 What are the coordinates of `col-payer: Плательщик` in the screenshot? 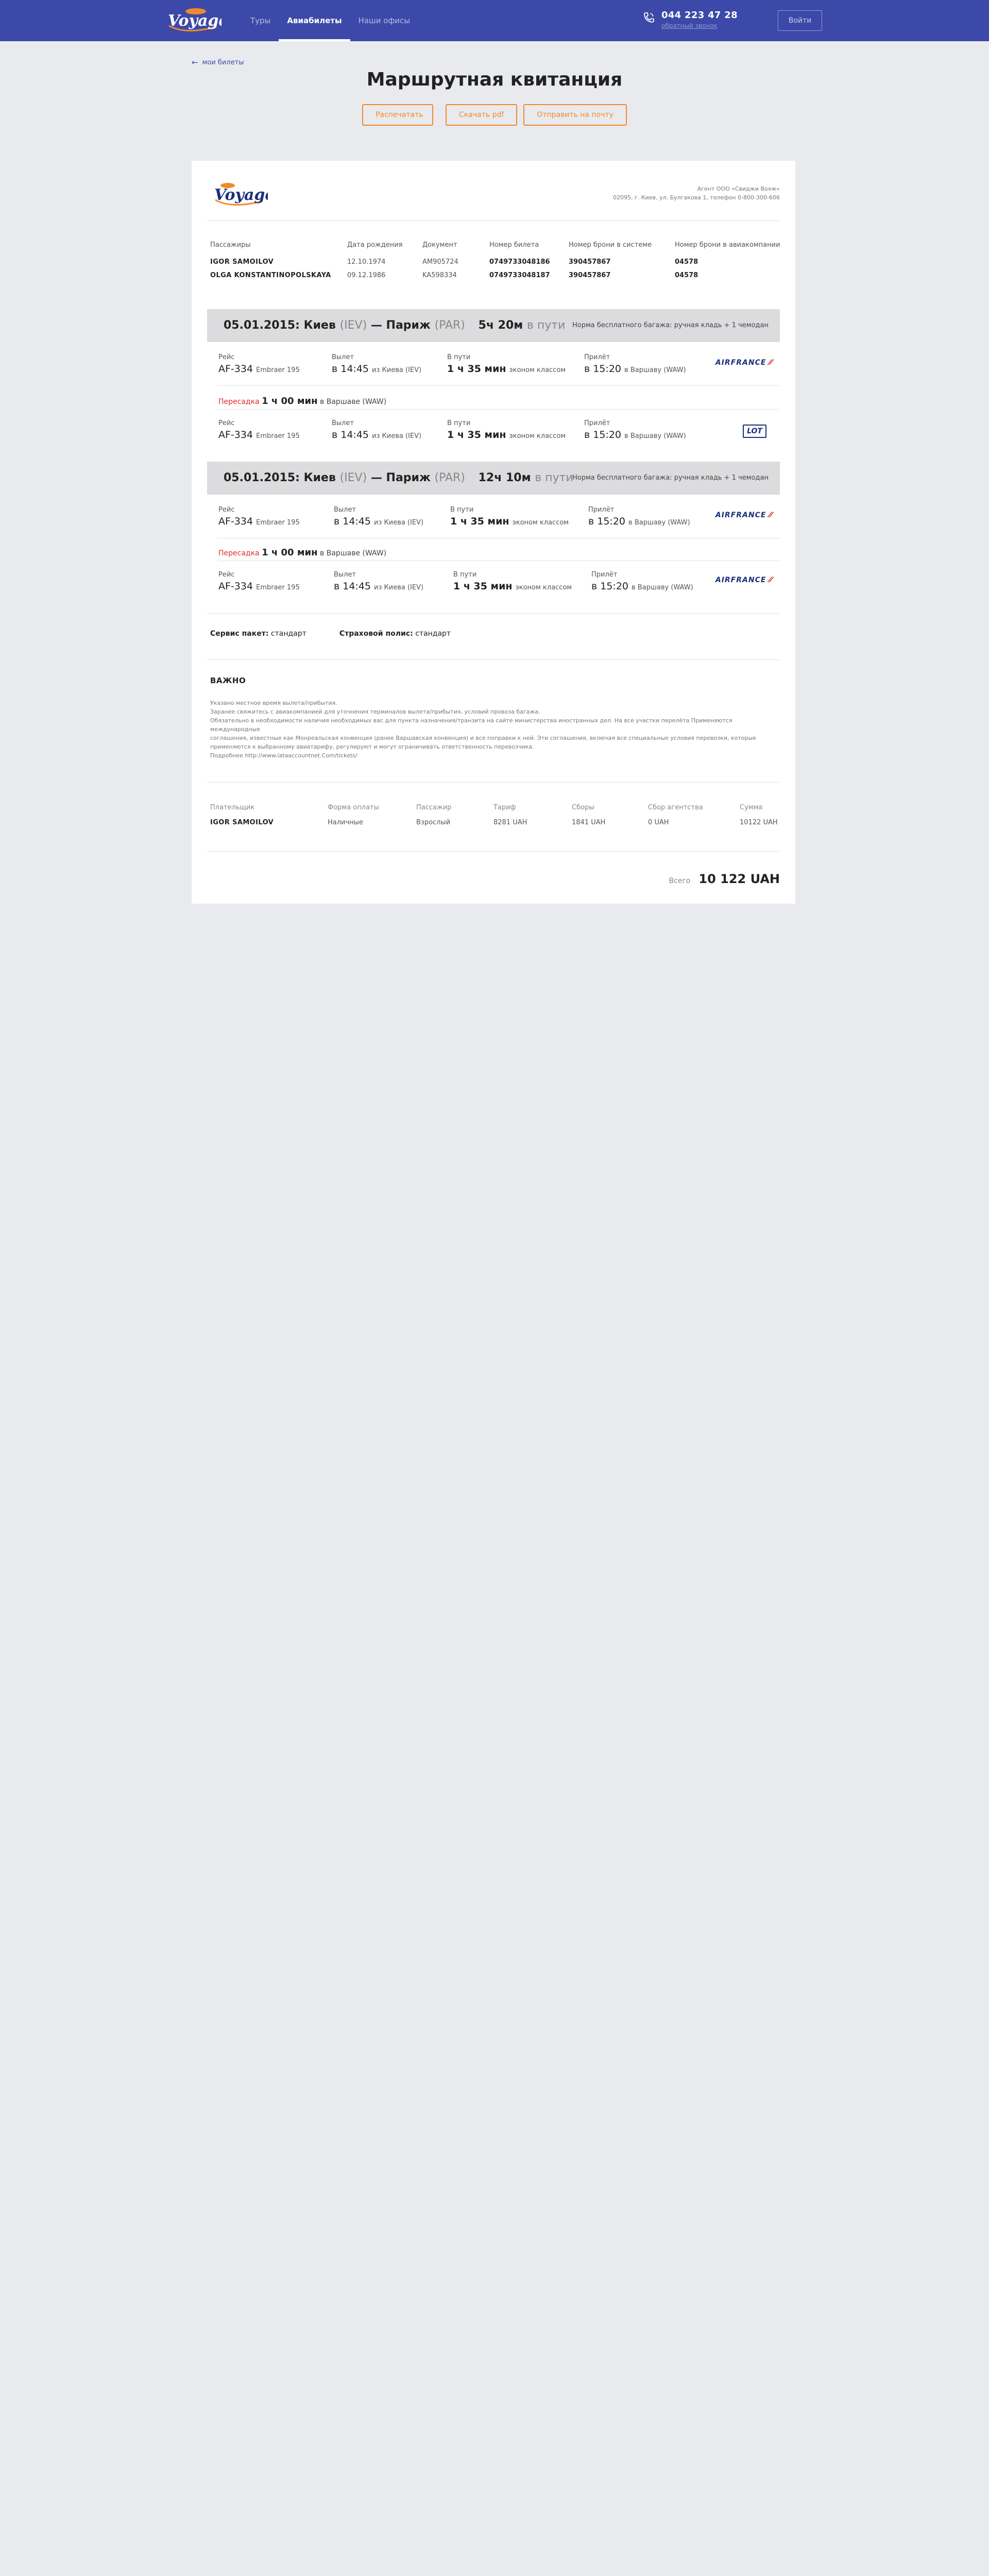 It's located at (232, 807).